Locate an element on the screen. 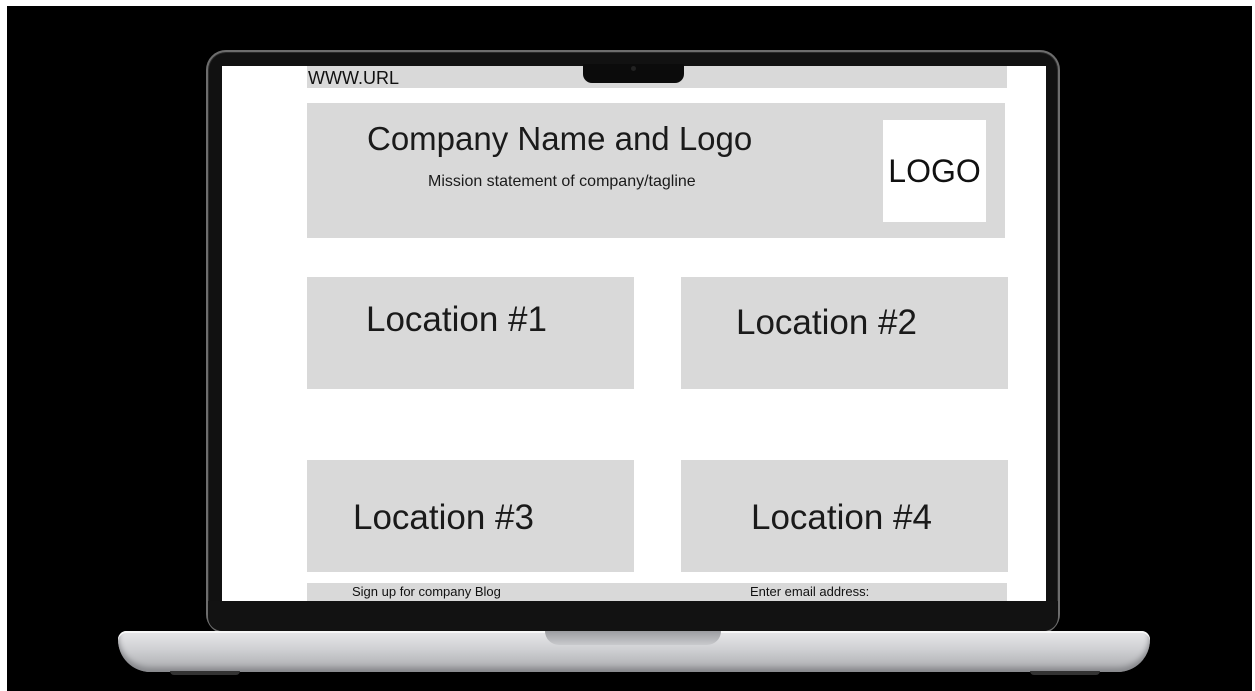 The image size is (1255, 691). location-label: Location #4 is located at coordinates (841, 517).